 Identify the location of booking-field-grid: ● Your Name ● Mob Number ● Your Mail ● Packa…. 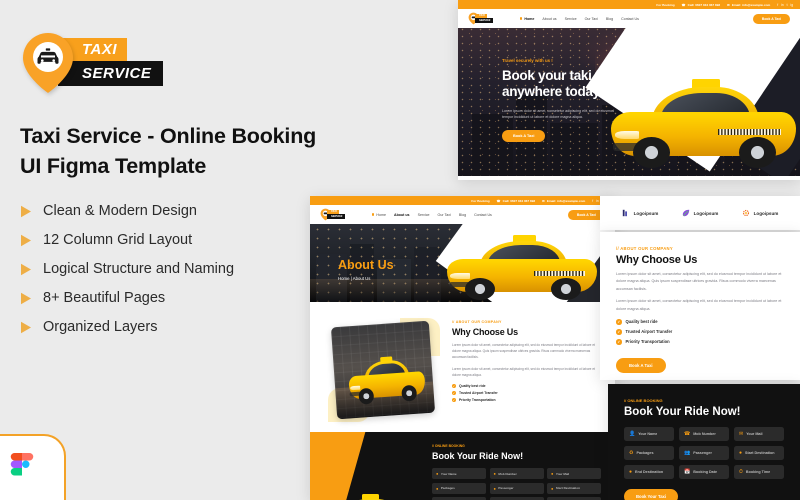
(516, 484).